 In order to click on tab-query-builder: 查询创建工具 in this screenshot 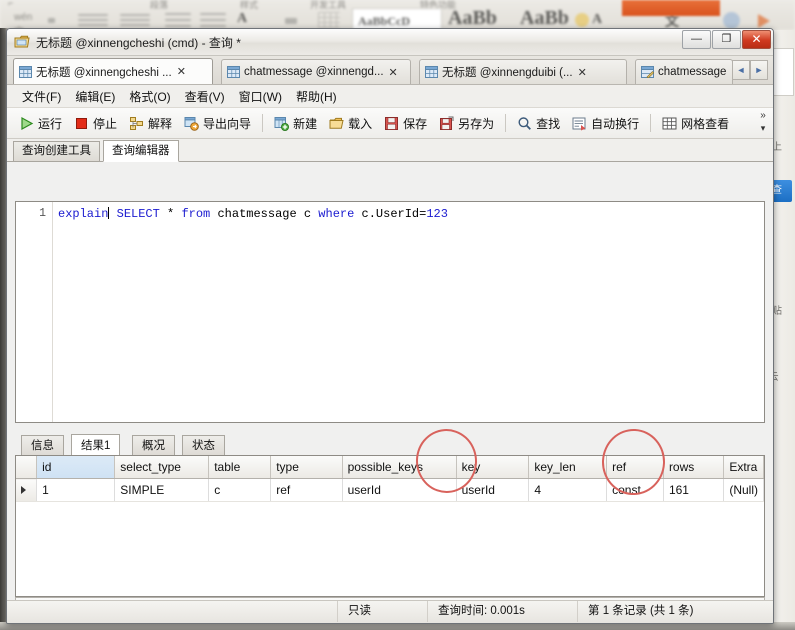, I will do `click(56, 151)`.